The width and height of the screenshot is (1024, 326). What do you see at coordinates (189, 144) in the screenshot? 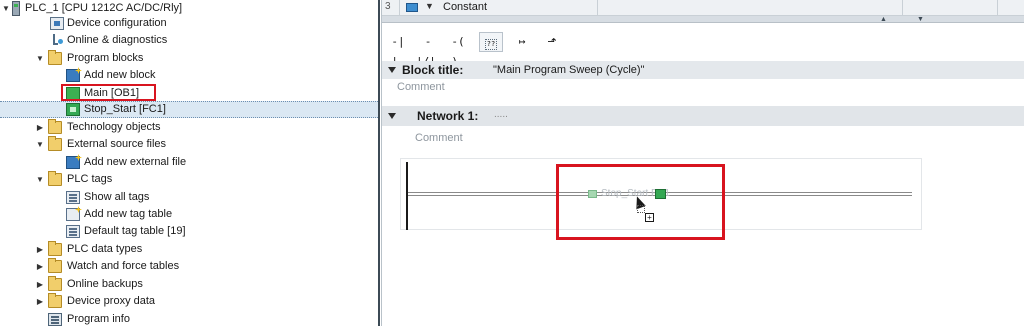
I see `tree-item-external-source-files: ▼ External source files` at bounding box center [189, 144].